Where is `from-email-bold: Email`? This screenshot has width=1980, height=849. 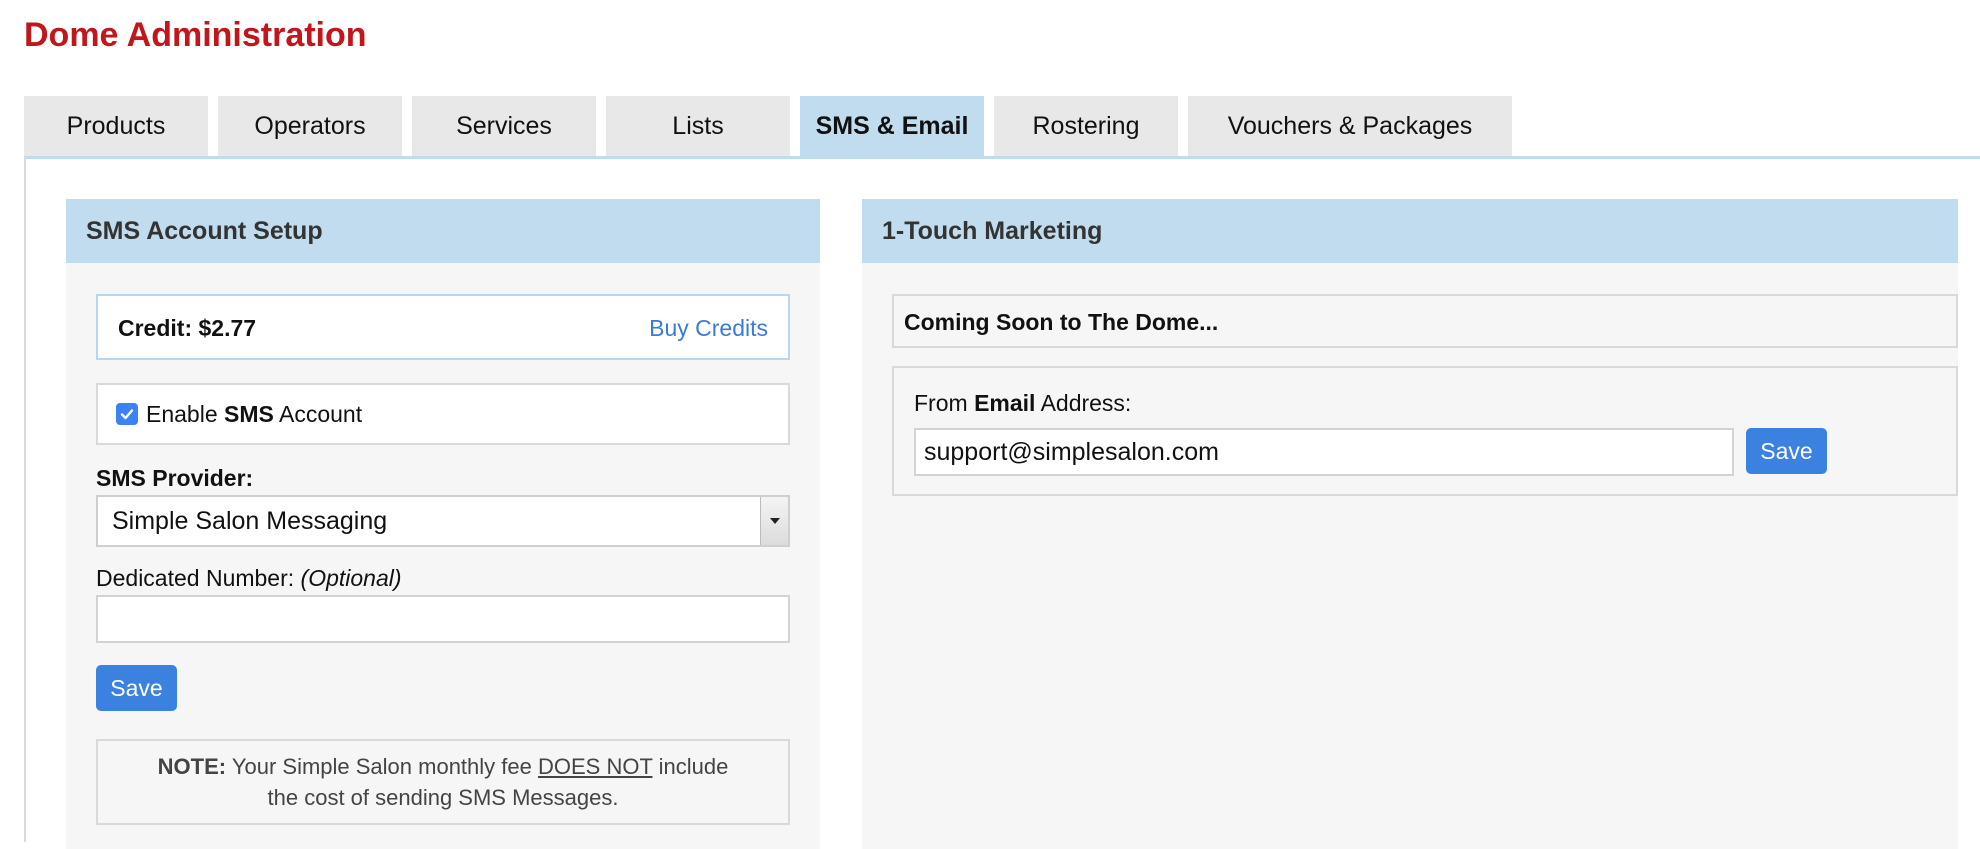 from-email-bold: Email is located at coordinates (1005, 403).